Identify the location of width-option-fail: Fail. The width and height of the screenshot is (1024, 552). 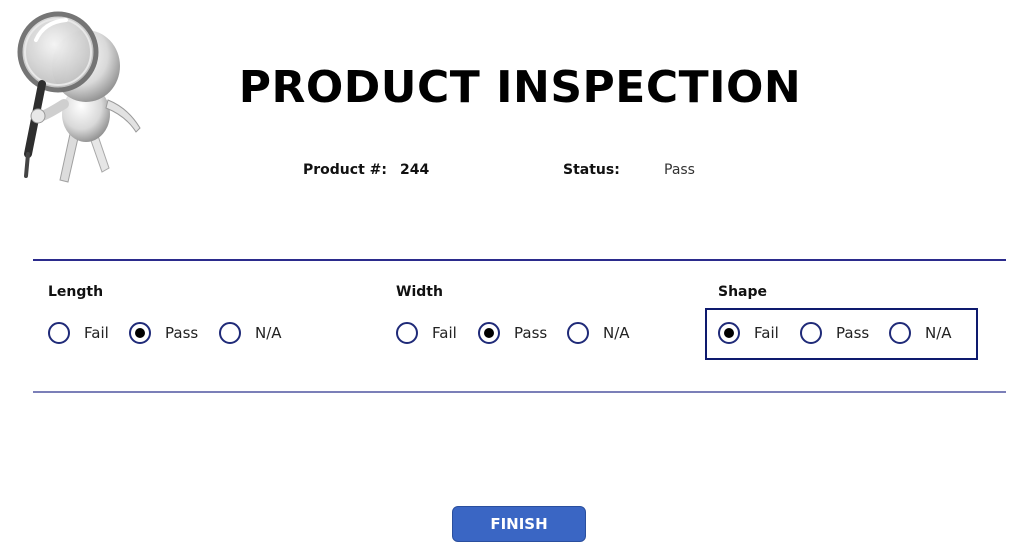
(426, 333).